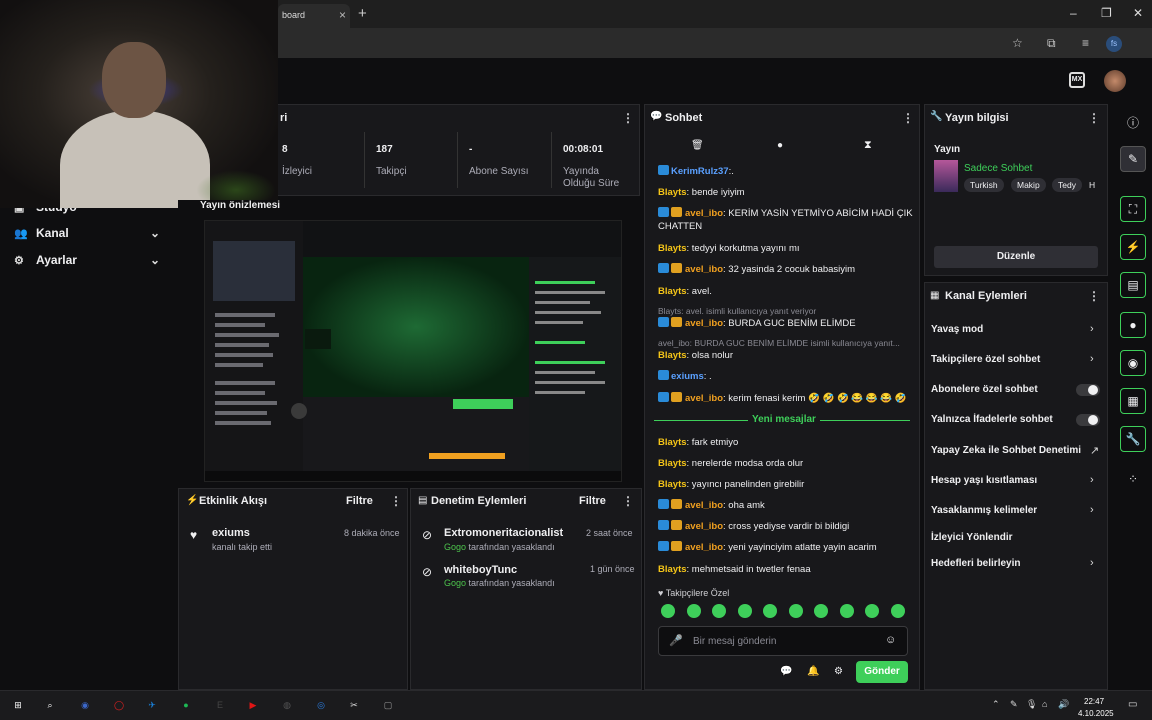 This screenshot has height=720, width=1152. What do you see at coordinates (89, 236) in the screenshot?
I see `sidebar-item-channel: 👥 Kanal ⌄` at bounding box center [89, 236].